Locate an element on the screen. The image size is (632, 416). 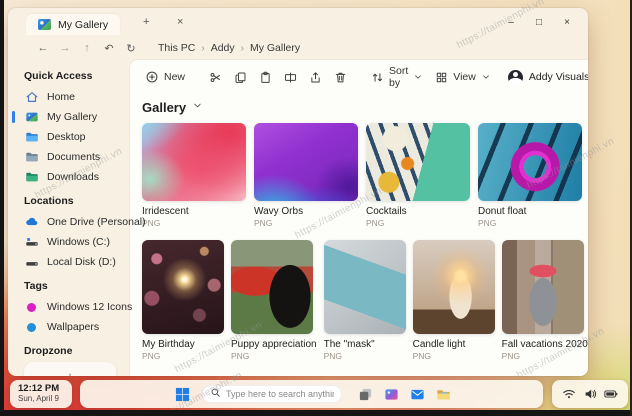
volume-icon is located at coordinates (590, 394).